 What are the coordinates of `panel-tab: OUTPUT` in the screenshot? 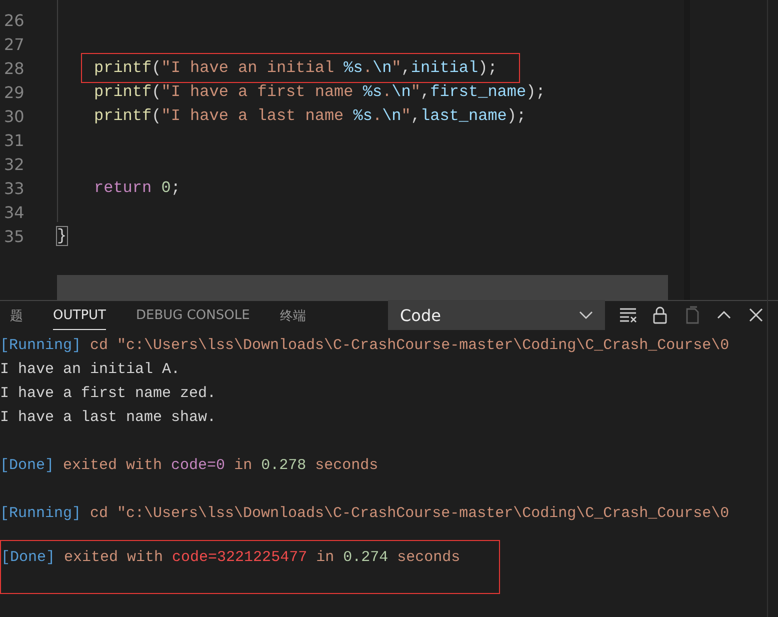 It's located at (79, 315).